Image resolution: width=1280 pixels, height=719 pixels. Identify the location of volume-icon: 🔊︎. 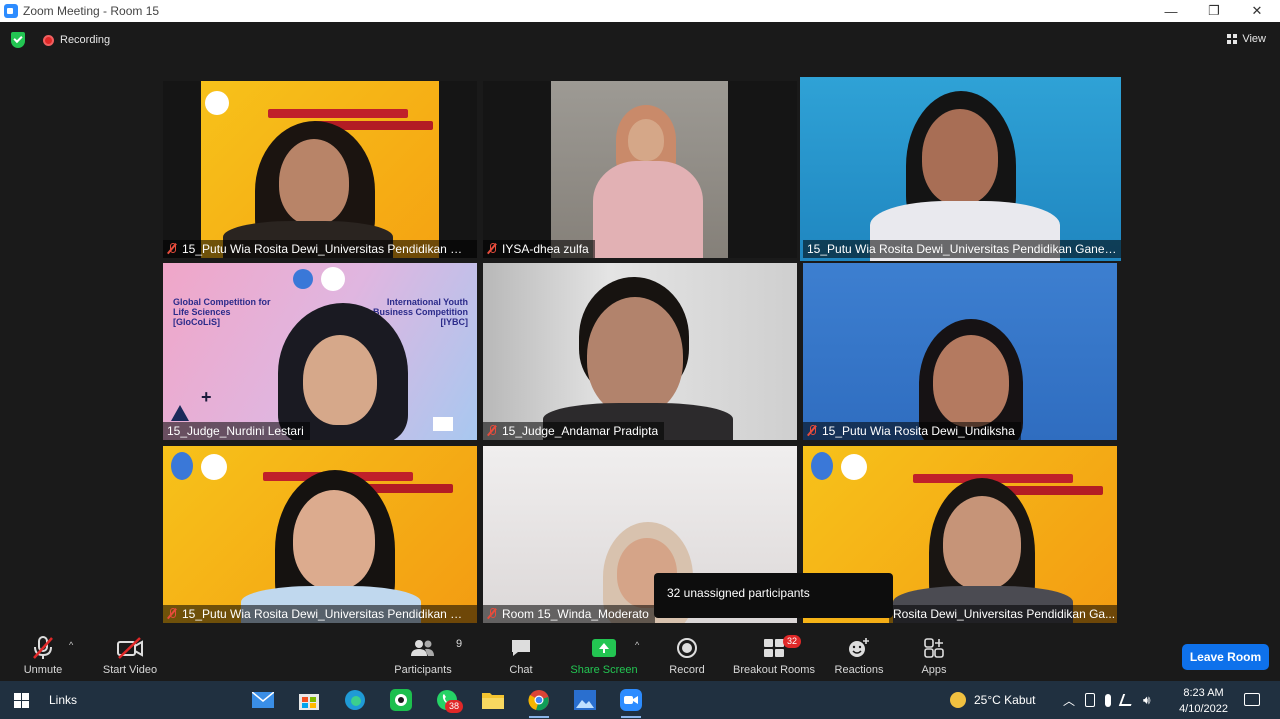
(1147, 700).